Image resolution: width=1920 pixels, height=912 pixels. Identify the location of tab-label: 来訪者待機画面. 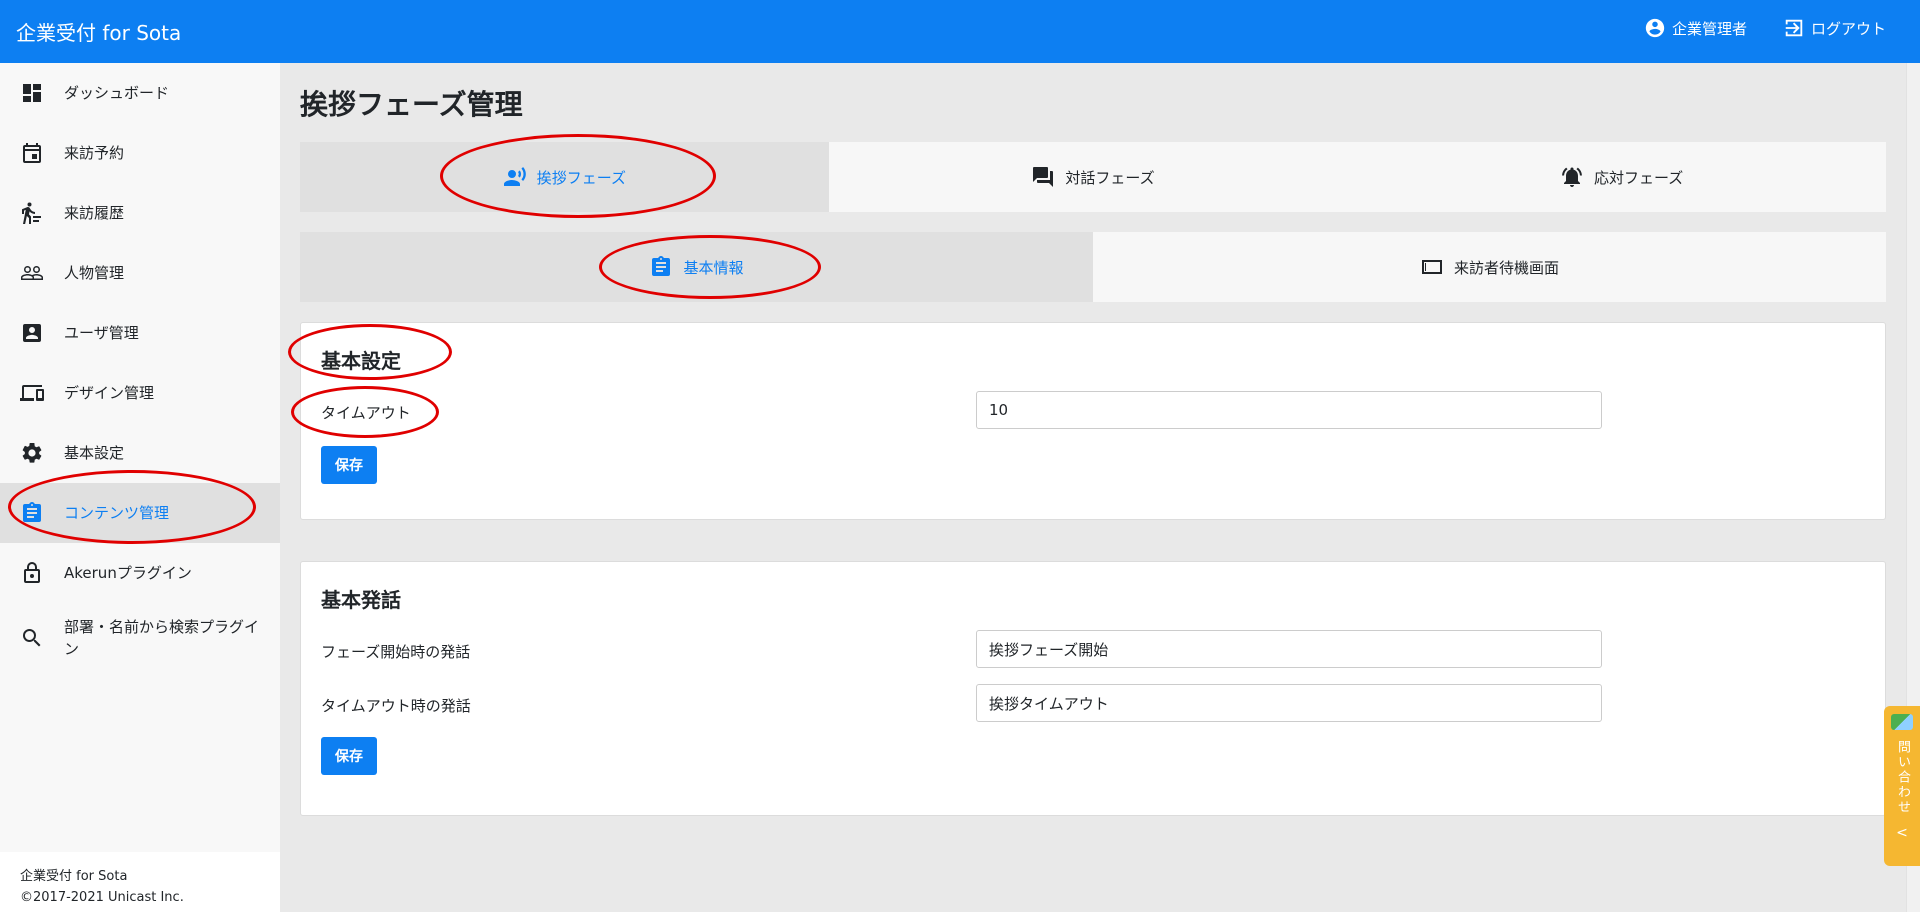
(1506, 267).